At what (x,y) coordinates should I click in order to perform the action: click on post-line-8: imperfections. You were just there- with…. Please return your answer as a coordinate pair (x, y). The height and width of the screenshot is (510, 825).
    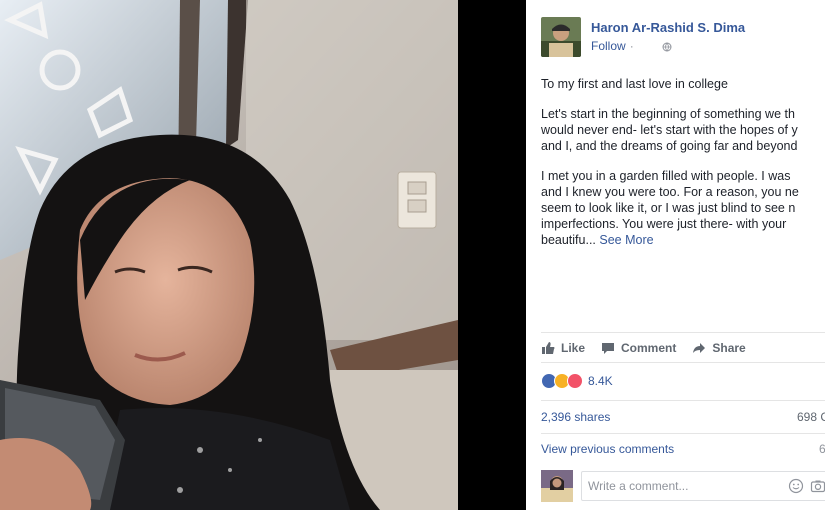
    Looking at the image, I should click on (664, 224).